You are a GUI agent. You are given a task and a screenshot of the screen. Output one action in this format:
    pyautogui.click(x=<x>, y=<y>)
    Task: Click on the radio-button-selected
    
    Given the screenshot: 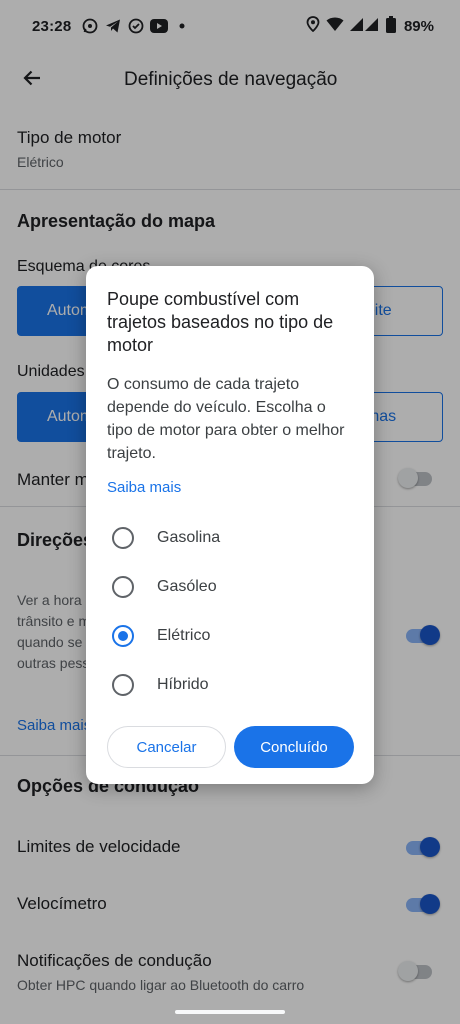 What is the action you would take?
    pyautogui.click(x=123, y=635)
    